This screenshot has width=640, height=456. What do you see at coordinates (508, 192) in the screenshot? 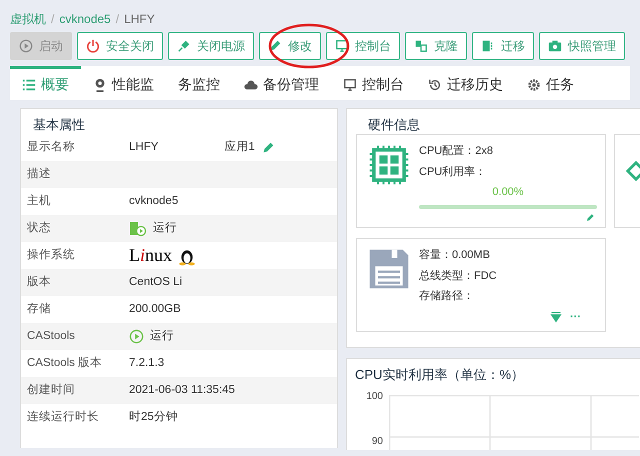
I see `cpu-usage-reading: 0.00%` at bounding box center [508, 192].